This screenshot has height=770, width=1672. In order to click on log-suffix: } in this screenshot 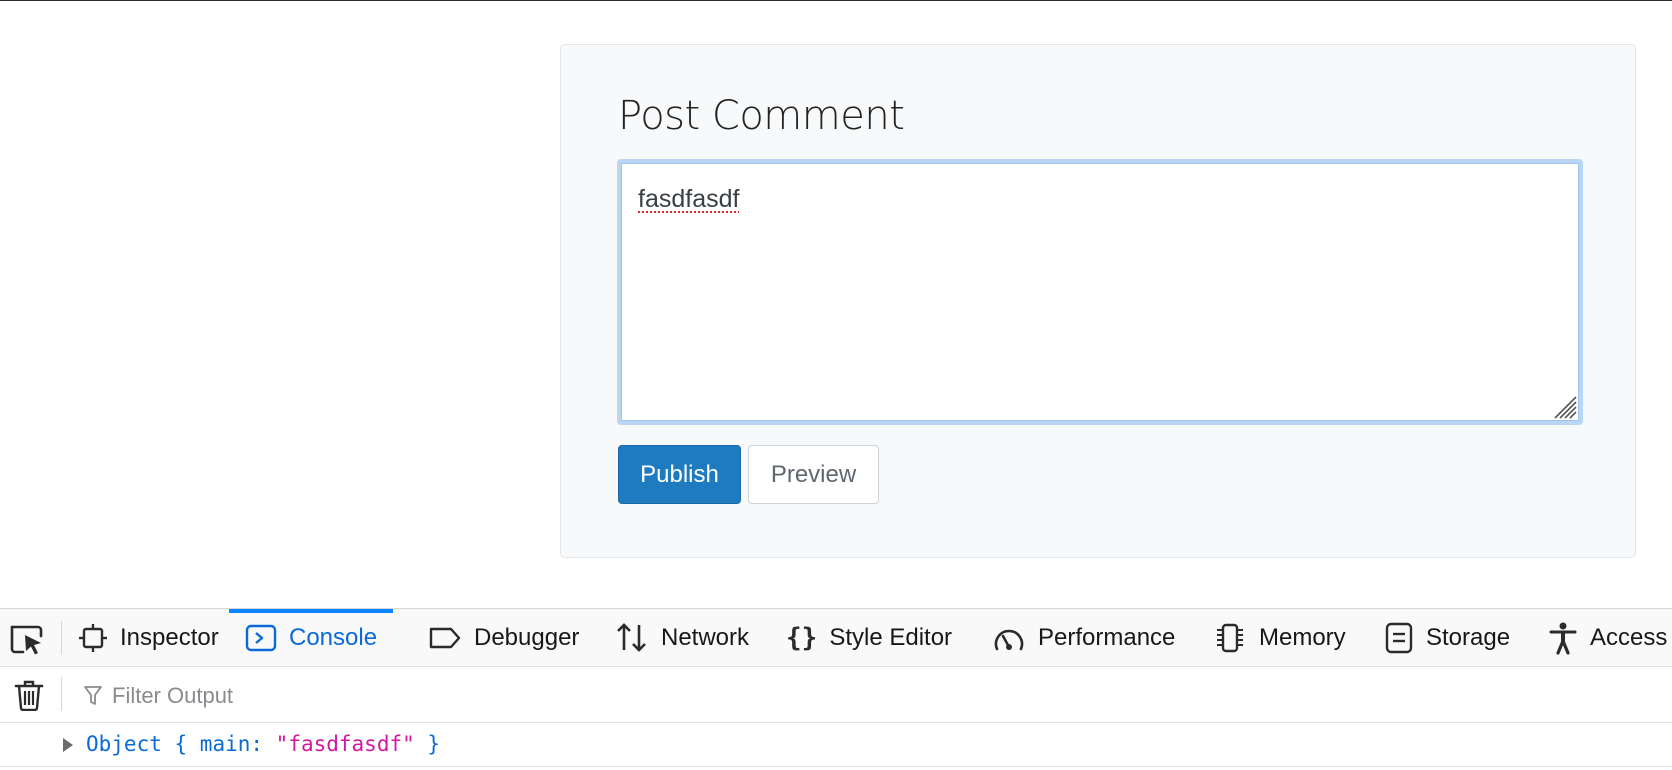, I will do `click(427, 744)`.